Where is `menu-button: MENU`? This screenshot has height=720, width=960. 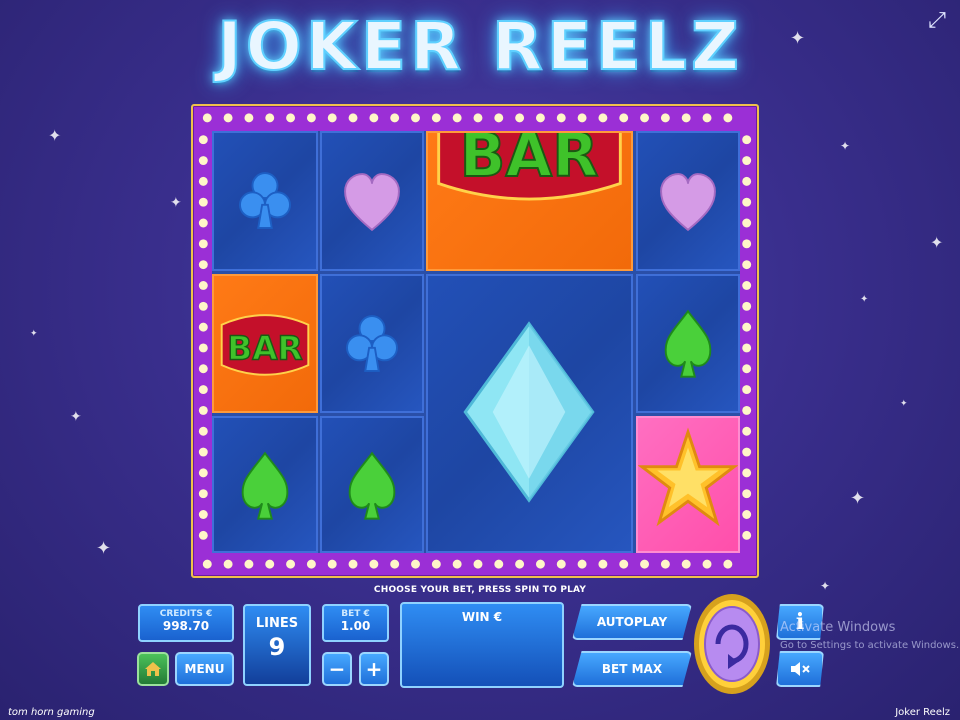
menu-button: MENU is located at coordinates (204, 669).